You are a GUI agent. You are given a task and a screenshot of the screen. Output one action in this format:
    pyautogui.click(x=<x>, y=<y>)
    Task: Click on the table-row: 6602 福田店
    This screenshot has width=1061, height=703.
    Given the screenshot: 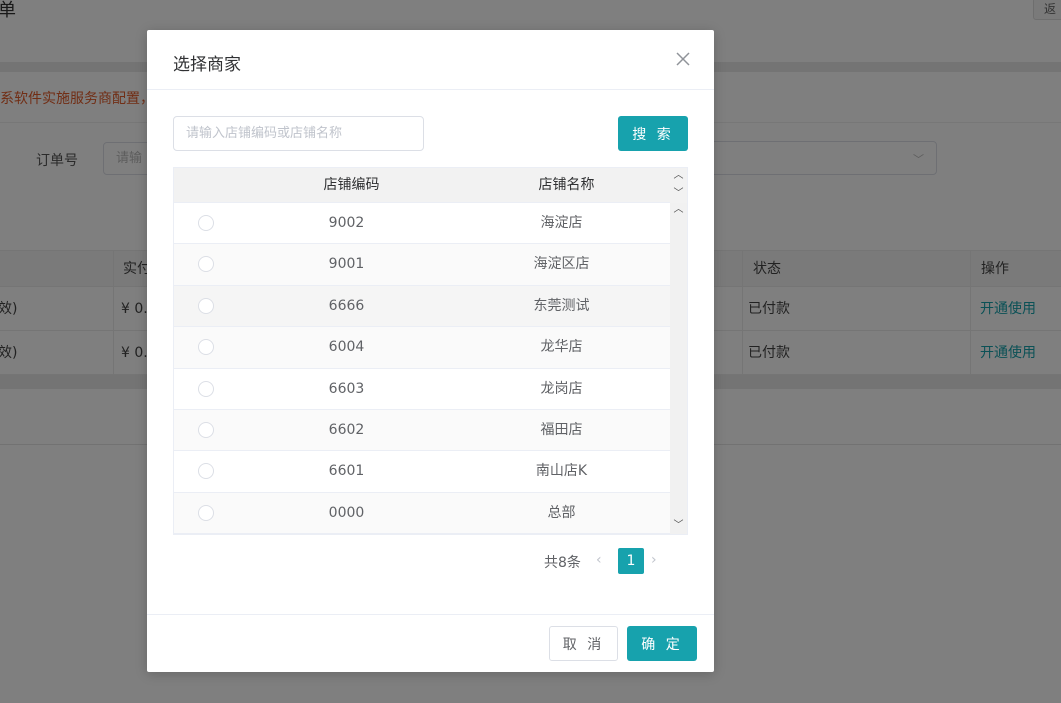 What is the action you would take?
    pyautogui.click(x=422, y=430)
    